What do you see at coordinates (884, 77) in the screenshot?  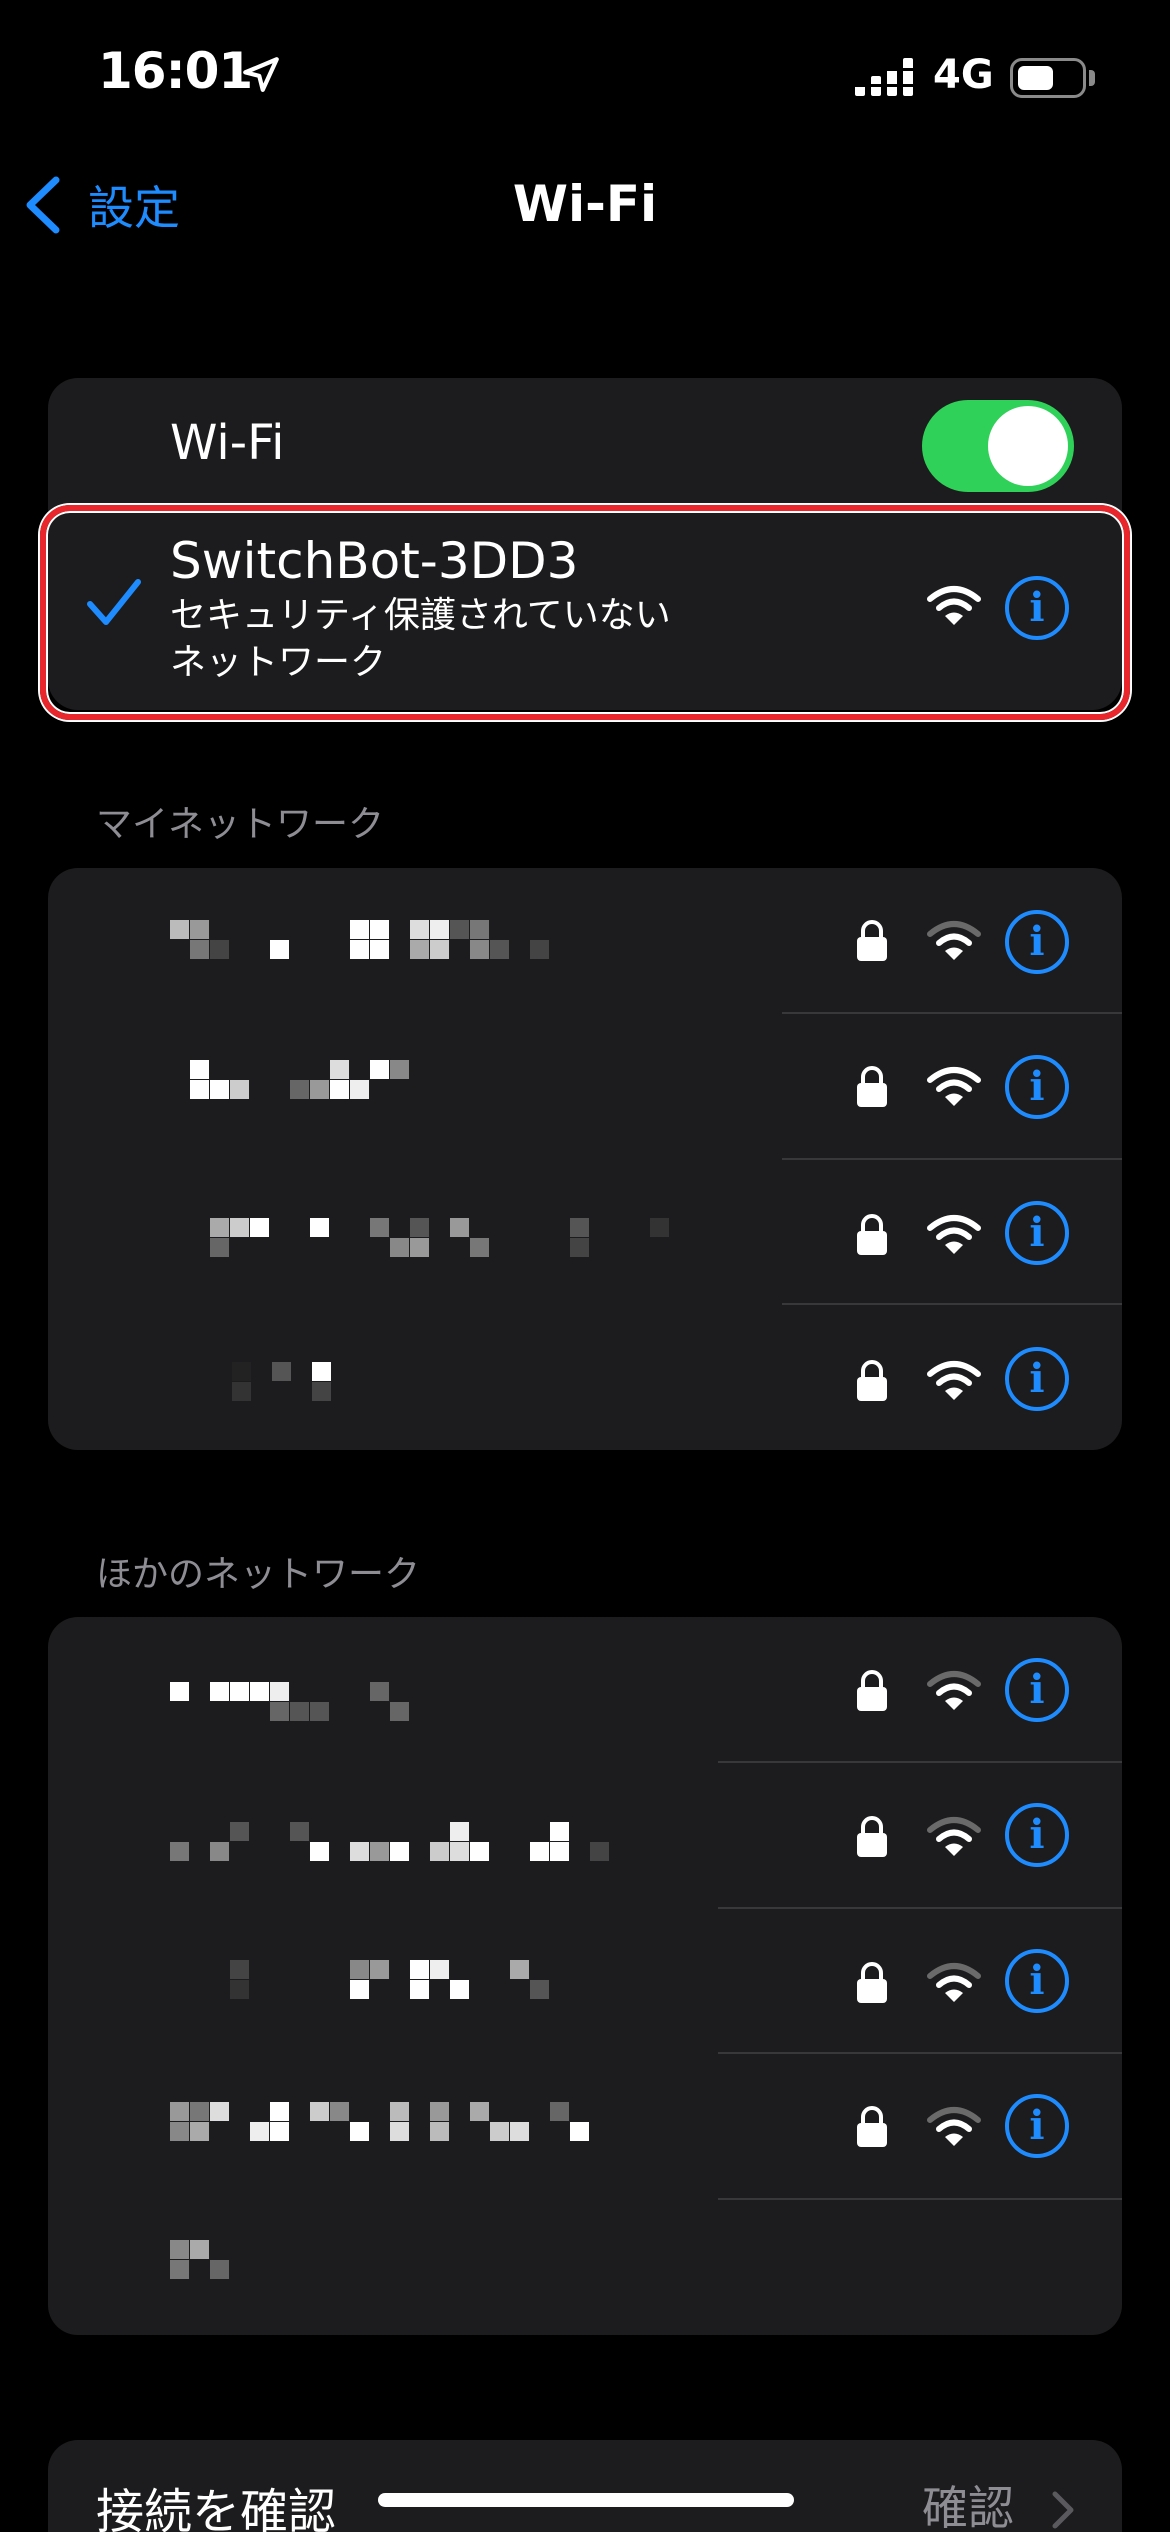 I see `cellular-signal-icon` at bounding box center [884, 77].